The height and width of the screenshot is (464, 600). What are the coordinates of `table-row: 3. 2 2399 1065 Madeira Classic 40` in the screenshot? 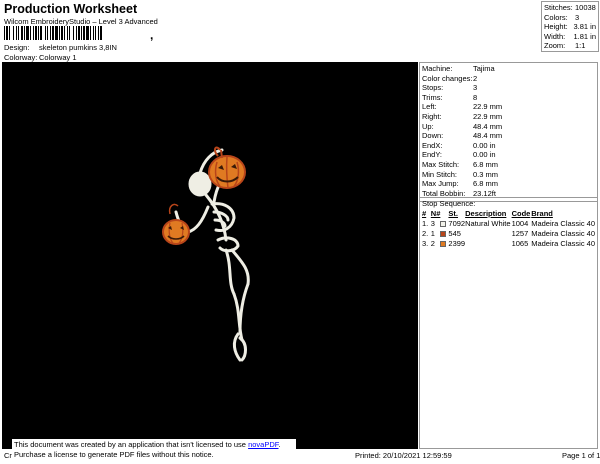 It's located at (508, 243).